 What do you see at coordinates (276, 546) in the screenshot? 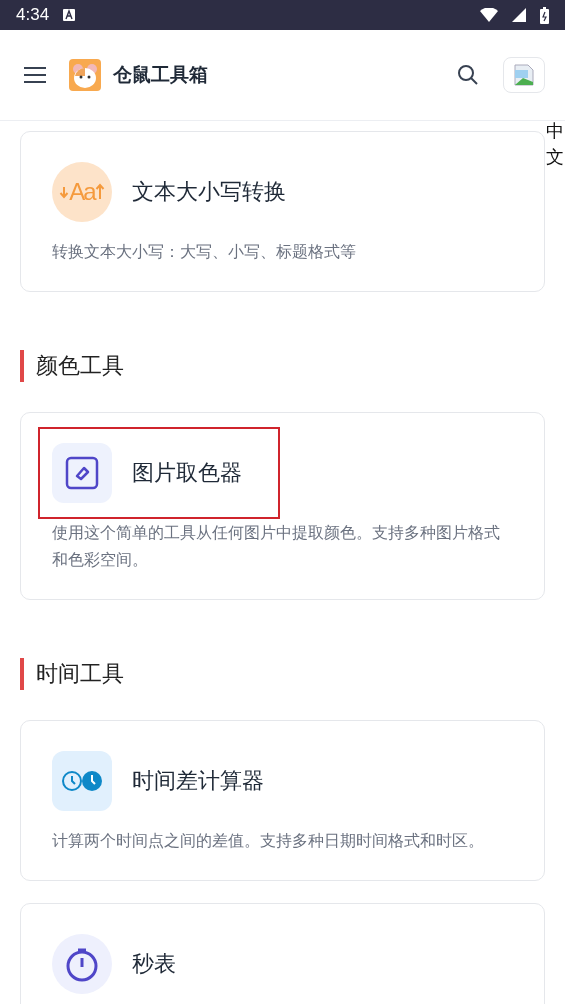
I see `card-description: 使用这个简单的工具从任何图片中提取颜色。支持多种图片格式和色彩空间。` at bounding box center [276, 546].